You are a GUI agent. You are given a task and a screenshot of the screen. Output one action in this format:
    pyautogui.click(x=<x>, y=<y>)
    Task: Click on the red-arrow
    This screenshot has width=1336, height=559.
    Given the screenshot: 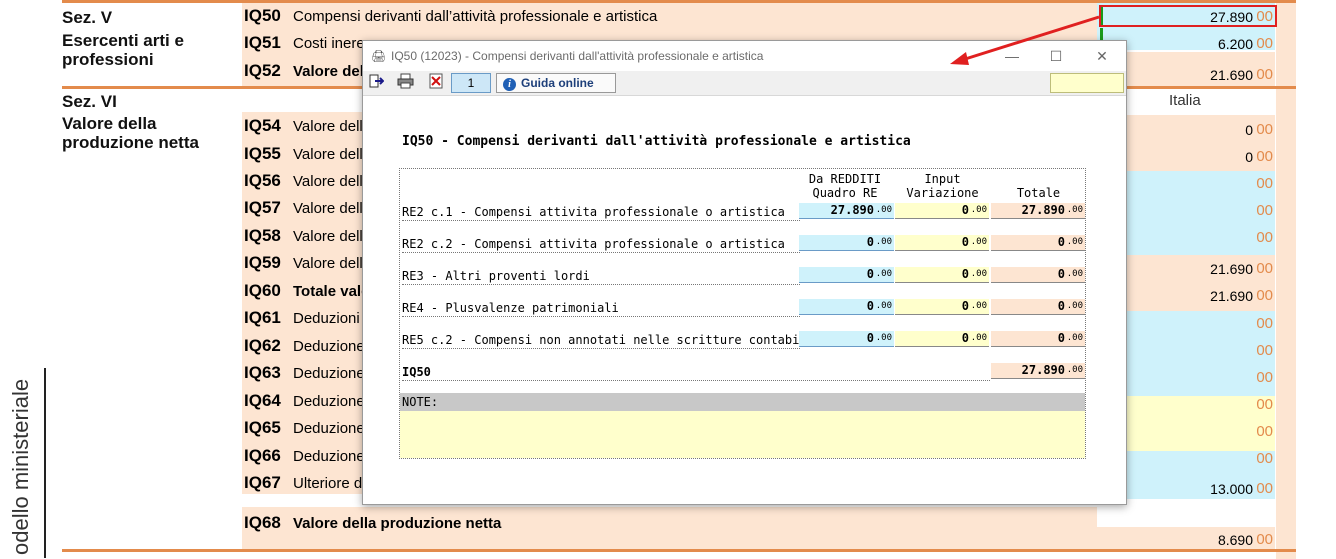 What is the action you would take?
    pyautogui.click(x=1025, y=40)
    